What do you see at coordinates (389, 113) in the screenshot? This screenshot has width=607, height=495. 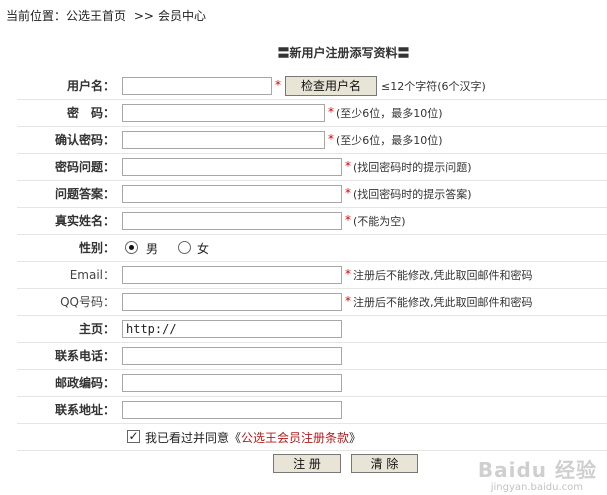 I see `password-hint: (至少6位，最多10位)` at bounding box center [389, 113].